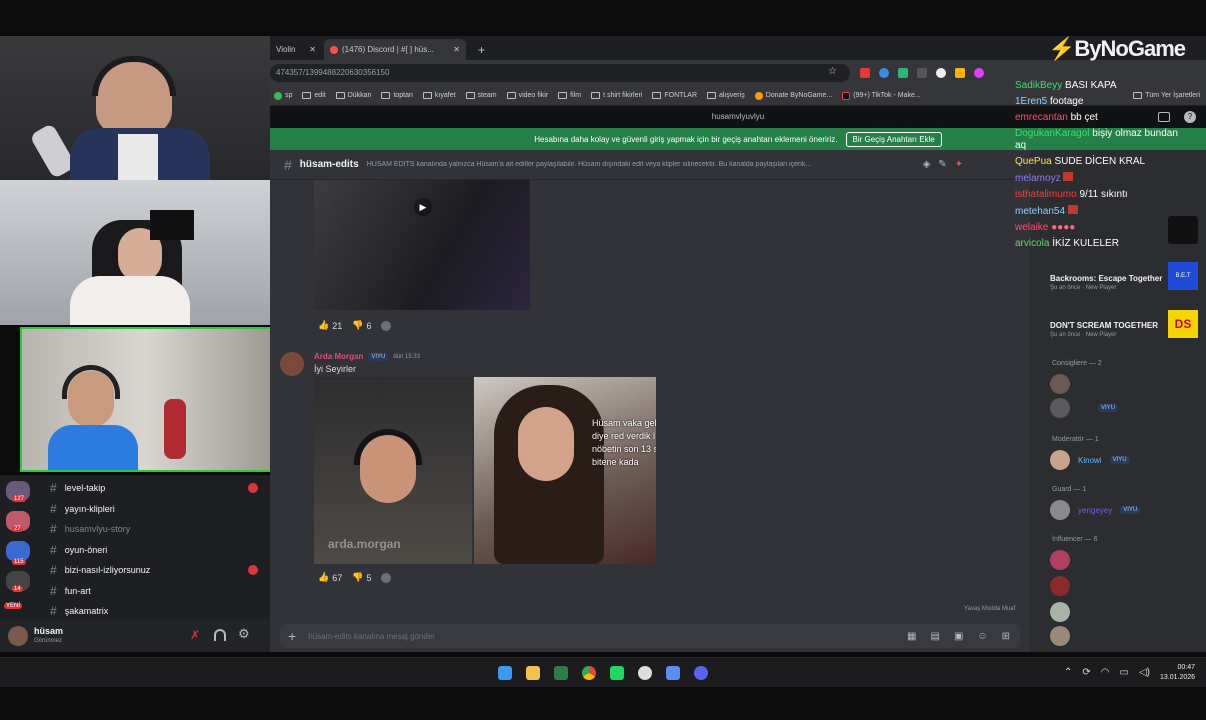 This screenshot has height=720, width=1206. Describe the element at coordinates (616, 95) in the screenshot. I see `bookmark-tshirt: t shirt fikirleri` at that location.